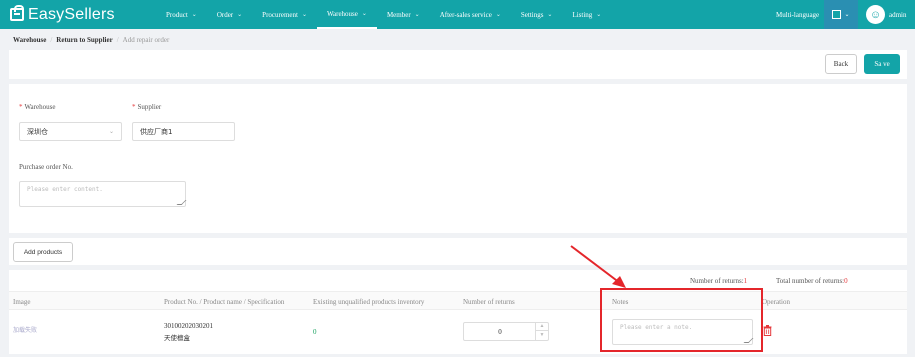  I want to click on product-name: 天使檀盒, so click(177, 338).